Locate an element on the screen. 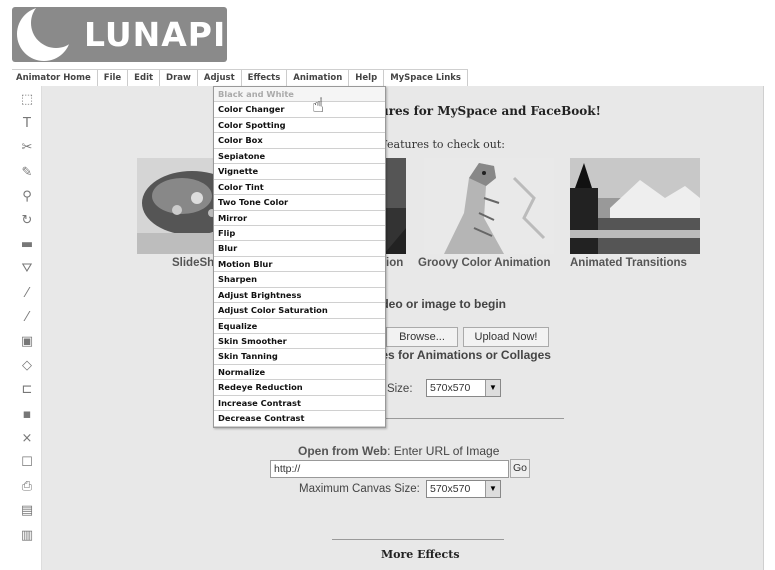  menu-item-vignette: Vignette is located at coordinates (299, 172).